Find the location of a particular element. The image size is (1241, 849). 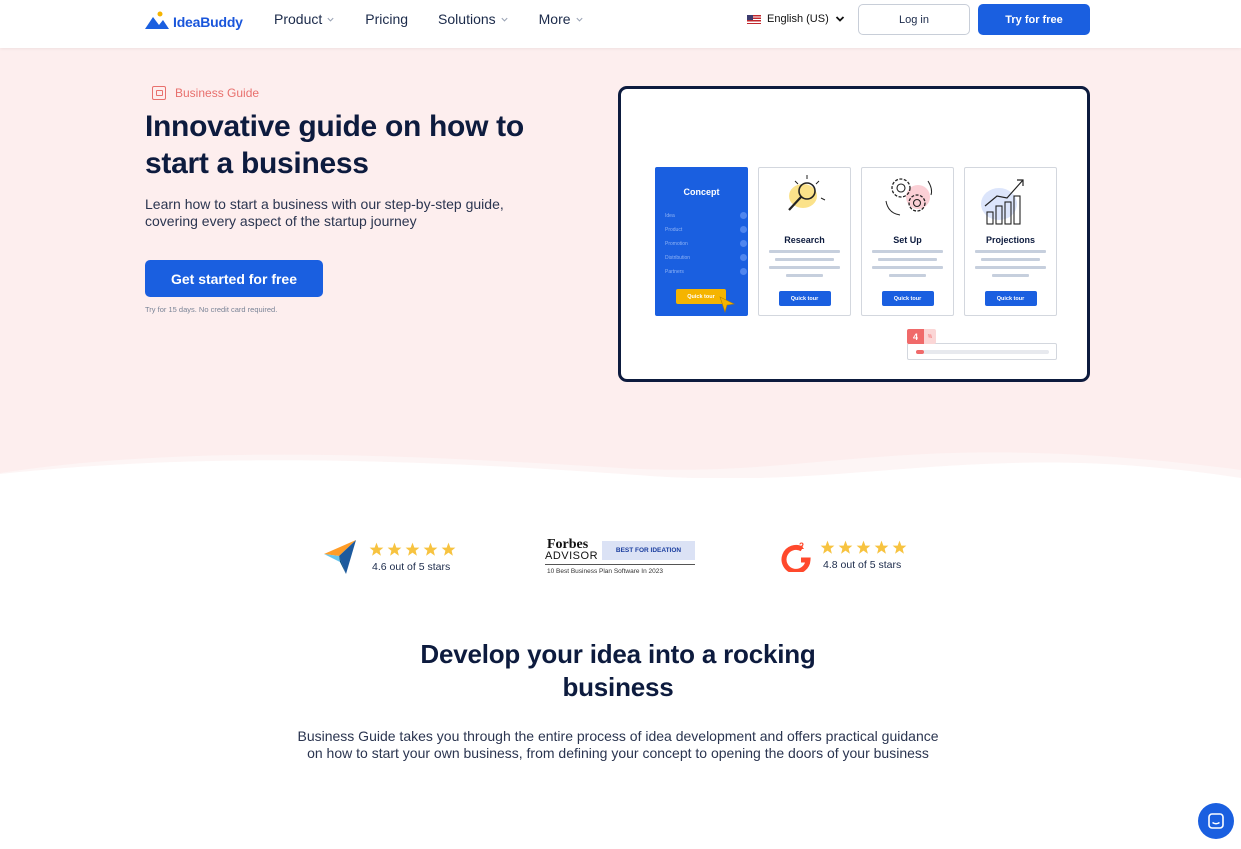

concept-item: Distribution is located at coordinates (706, 257).